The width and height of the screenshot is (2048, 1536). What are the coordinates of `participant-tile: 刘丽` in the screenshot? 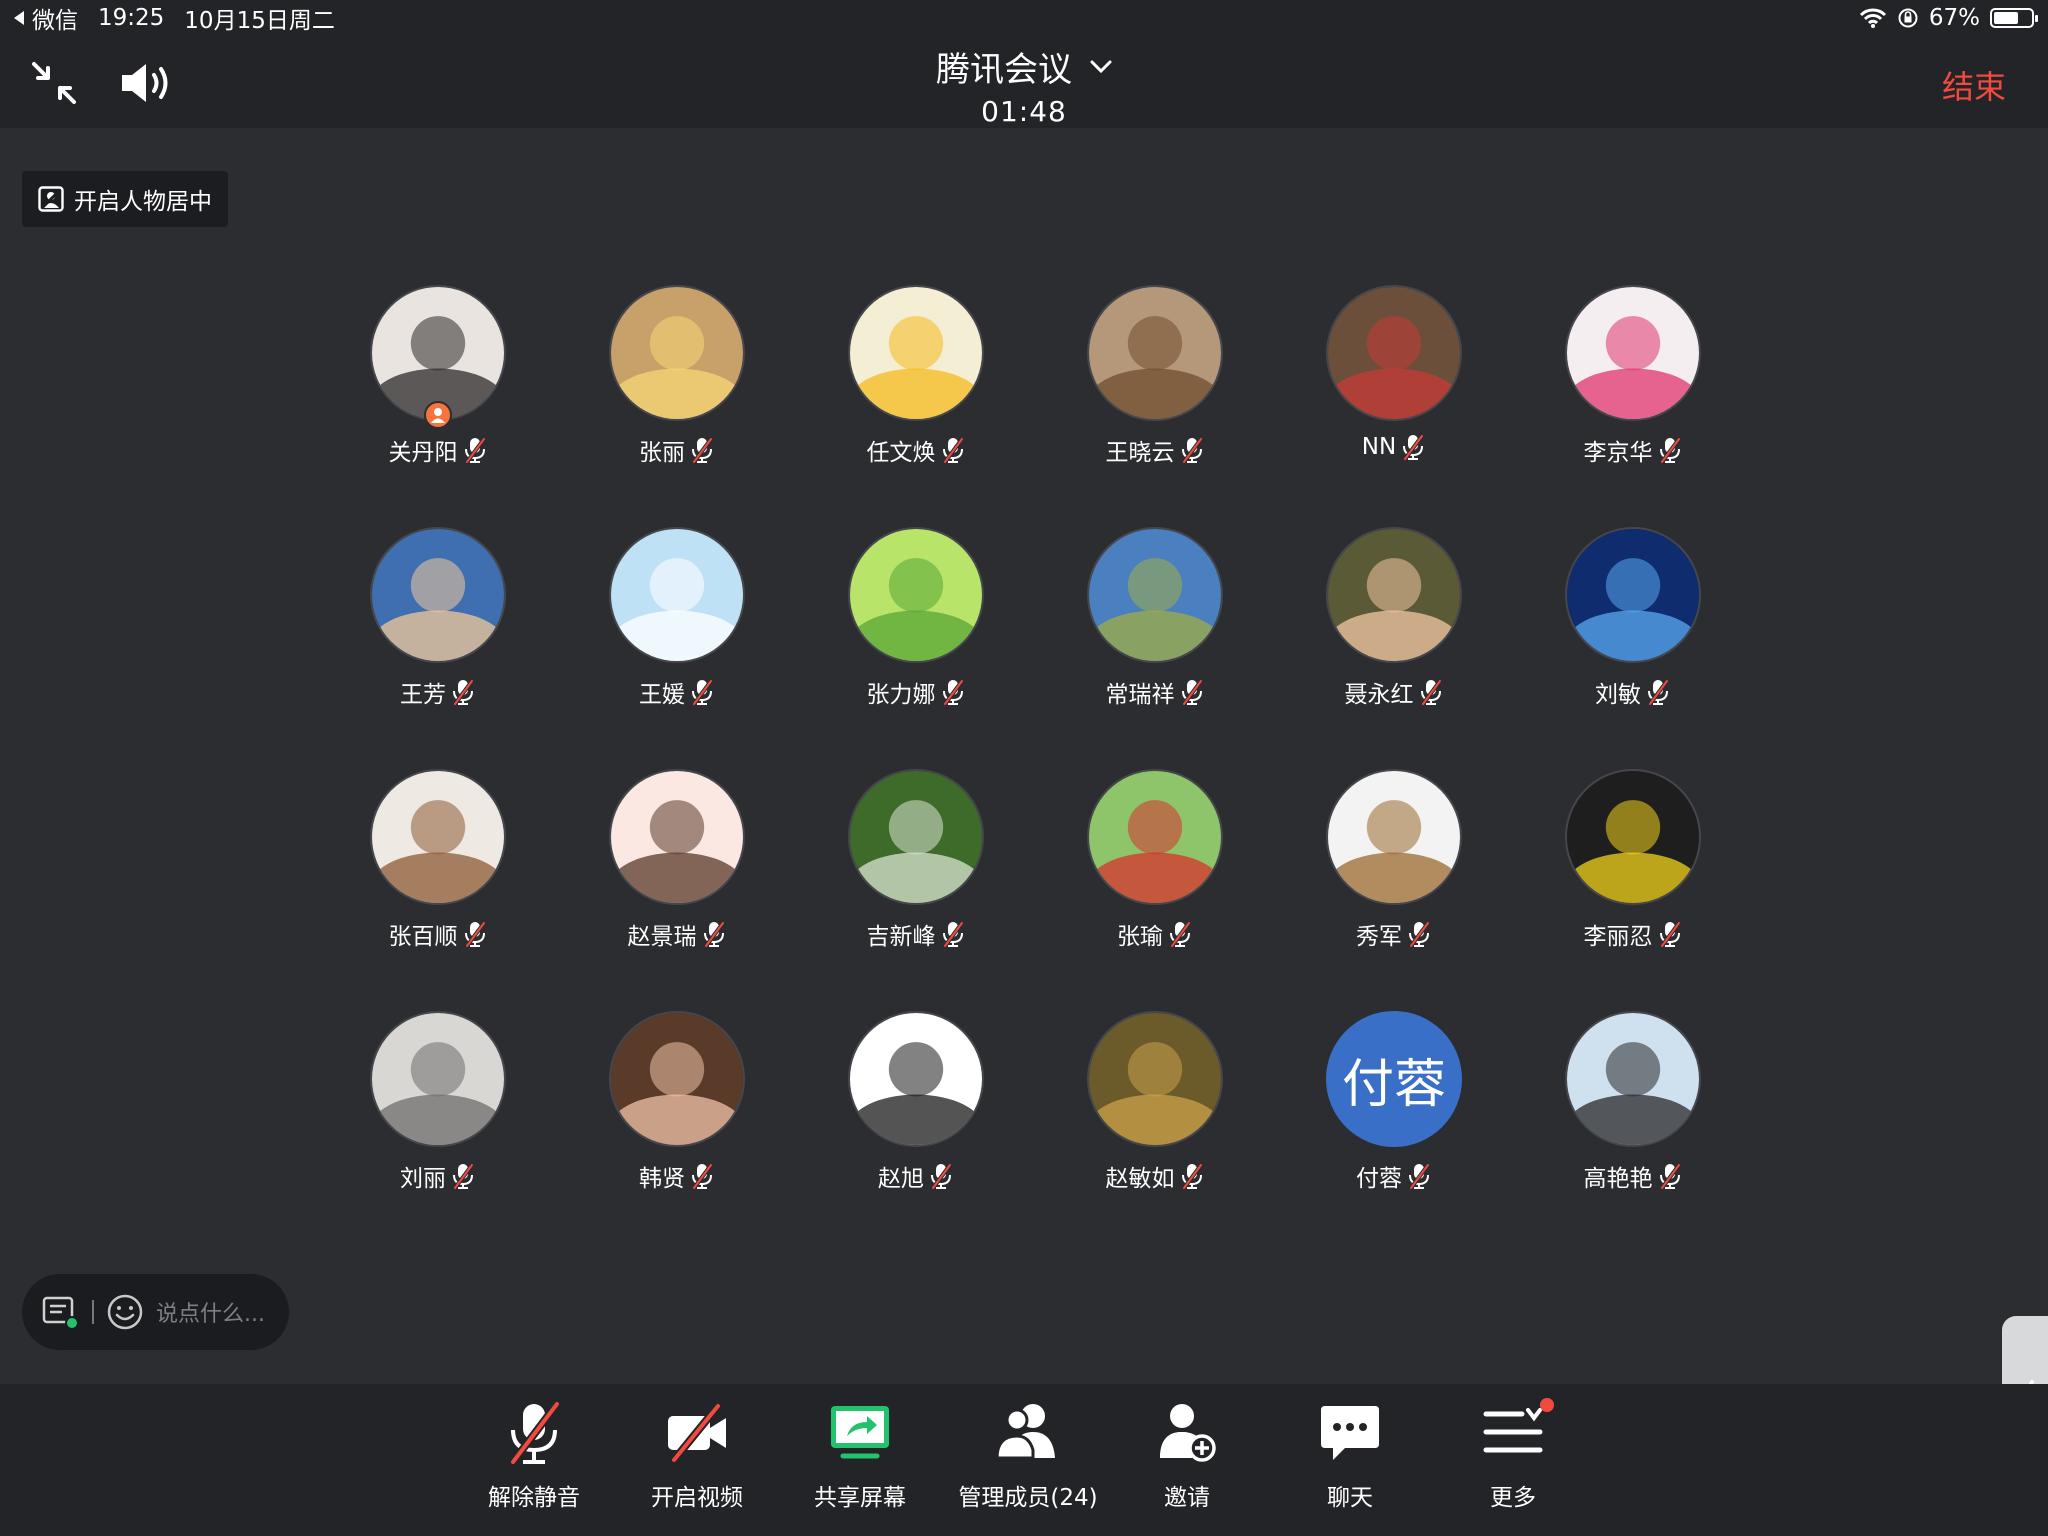 It's located at (438, 1111).